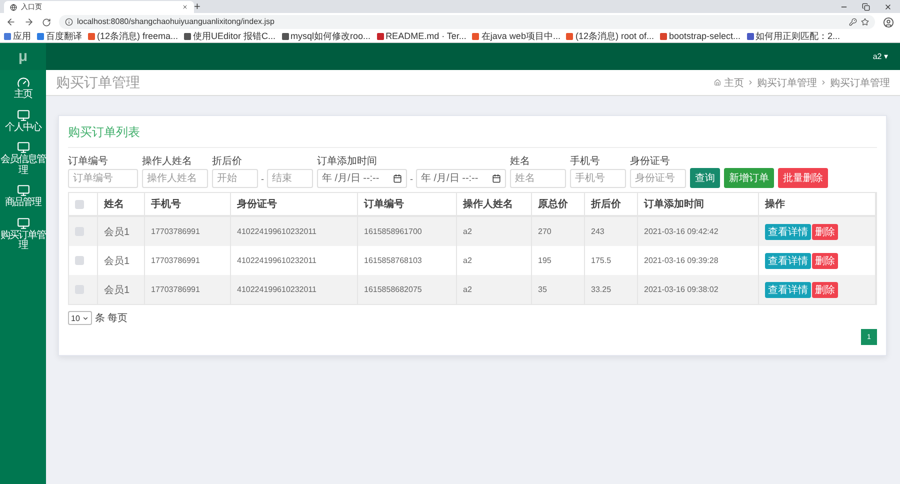 The width and height of the screenshot is (900, 484). I want to click on globe-icon, so click(13, 7).